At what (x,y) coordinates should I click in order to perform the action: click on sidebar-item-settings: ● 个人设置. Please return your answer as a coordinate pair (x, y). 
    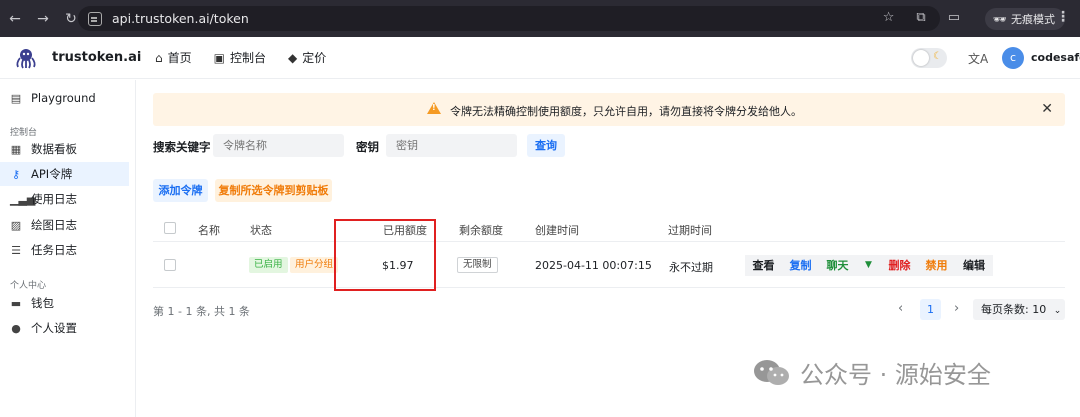
    Looking at the image, I should click on (64, 328).